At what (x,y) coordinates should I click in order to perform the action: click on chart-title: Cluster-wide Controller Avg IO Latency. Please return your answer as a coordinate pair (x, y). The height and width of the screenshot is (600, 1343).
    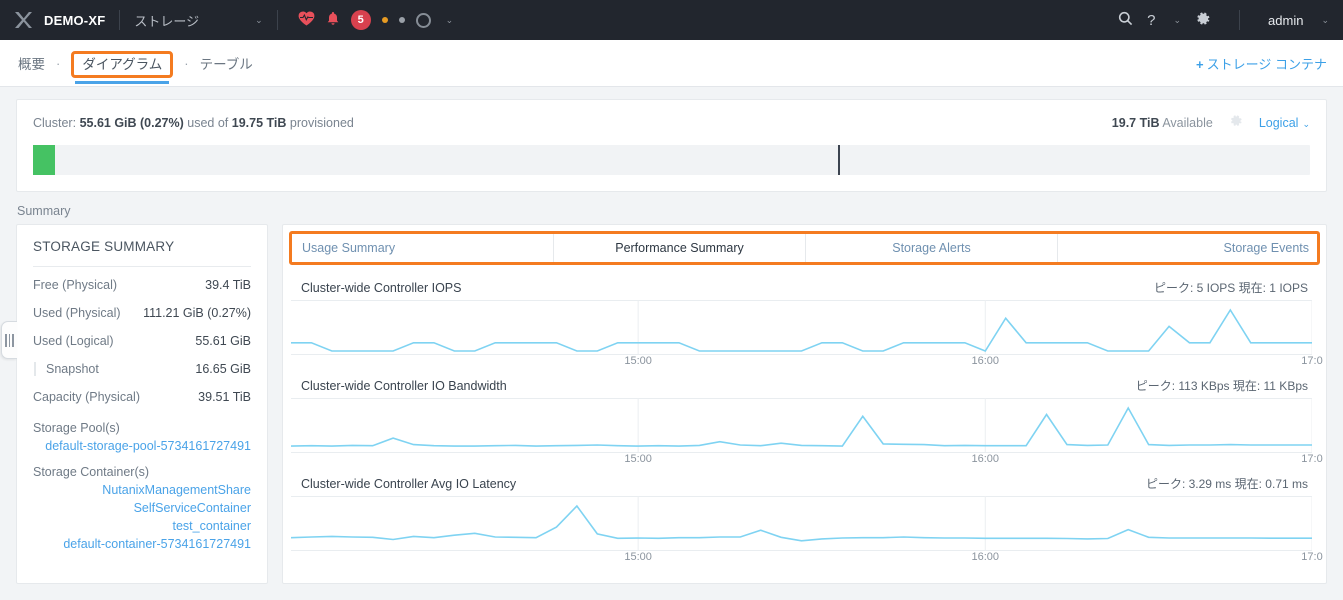
    Looking at the image, I should click on (409, 484).